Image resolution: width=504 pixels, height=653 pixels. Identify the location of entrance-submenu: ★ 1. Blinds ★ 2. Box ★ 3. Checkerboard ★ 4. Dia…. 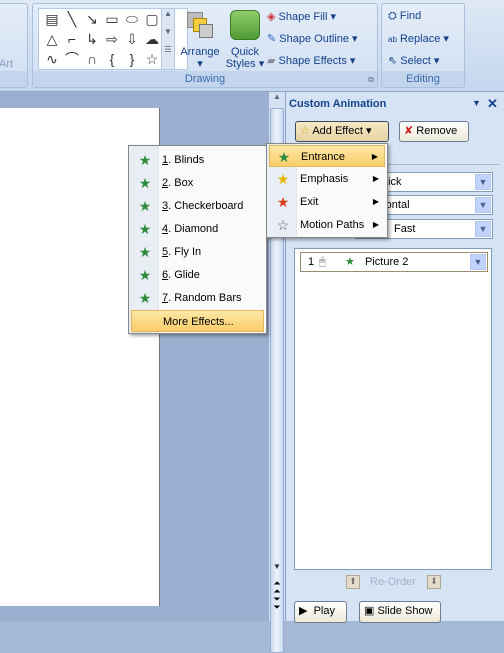
(197, 239).